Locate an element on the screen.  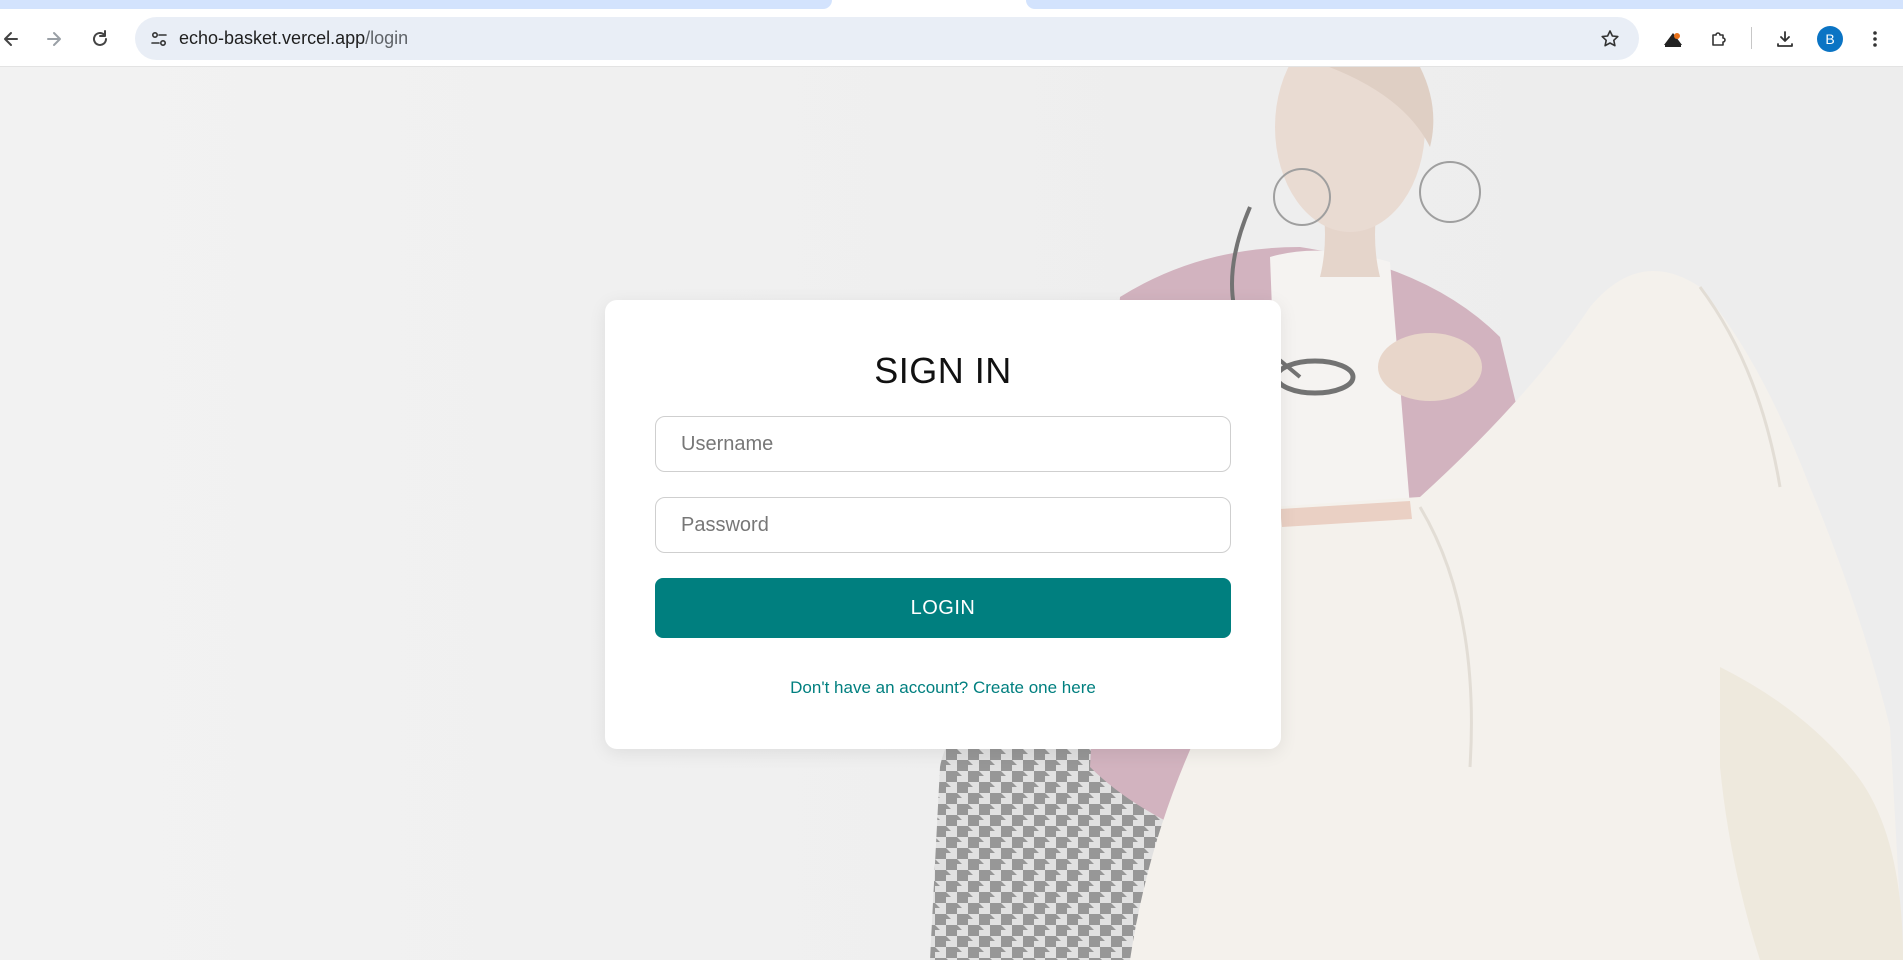
profile-avatar: B is located at coordinates (1830, 39).